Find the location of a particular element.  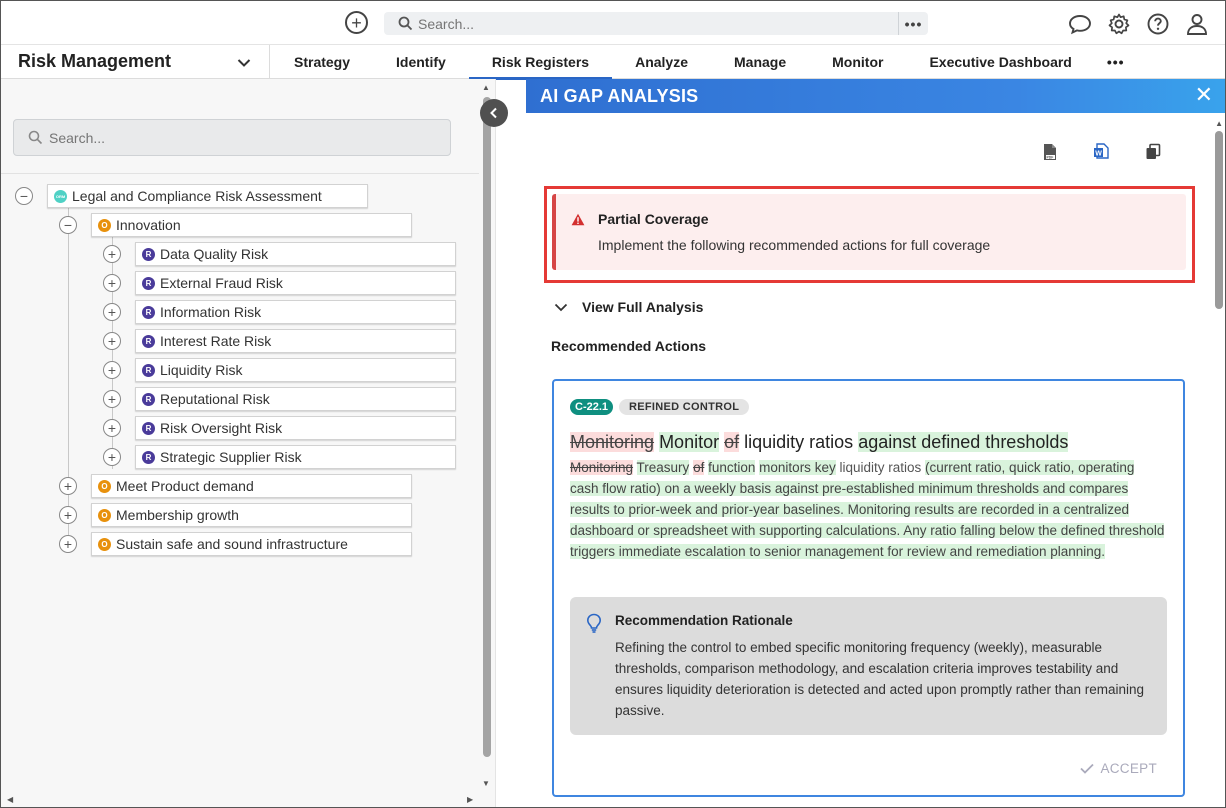

collapse-panel-button is located at coordinates (494, 113).